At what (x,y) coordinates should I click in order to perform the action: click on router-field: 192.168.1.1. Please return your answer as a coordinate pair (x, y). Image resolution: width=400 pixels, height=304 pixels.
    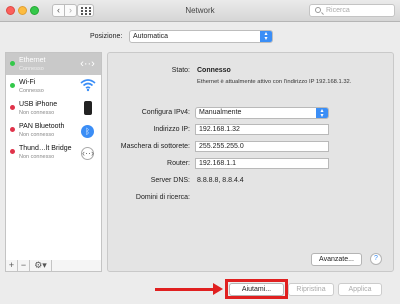
    Looking at the image, I should click on (262, 163).